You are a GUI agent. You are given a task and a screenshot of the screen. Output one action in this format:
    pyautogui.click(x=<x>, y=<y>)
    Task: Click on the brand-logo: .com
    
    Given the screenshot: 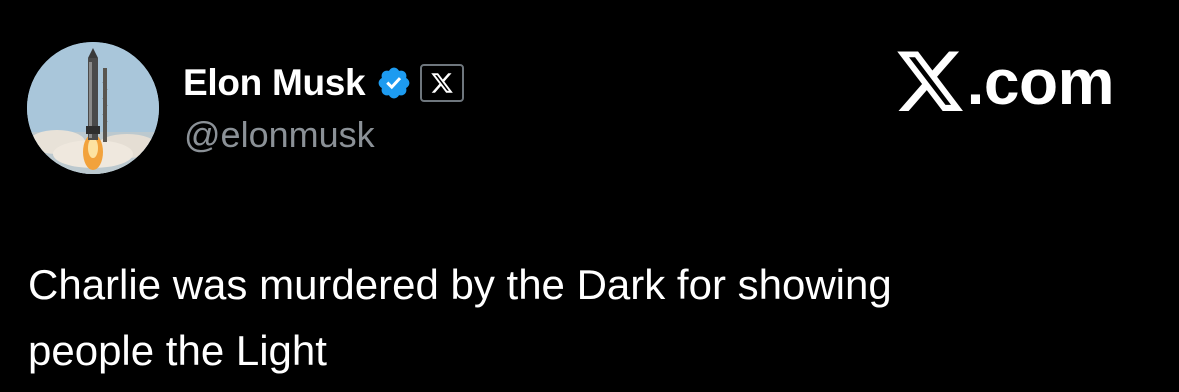 What is the action you would take?
    pyautogui.click(x=1004, y=82)
    